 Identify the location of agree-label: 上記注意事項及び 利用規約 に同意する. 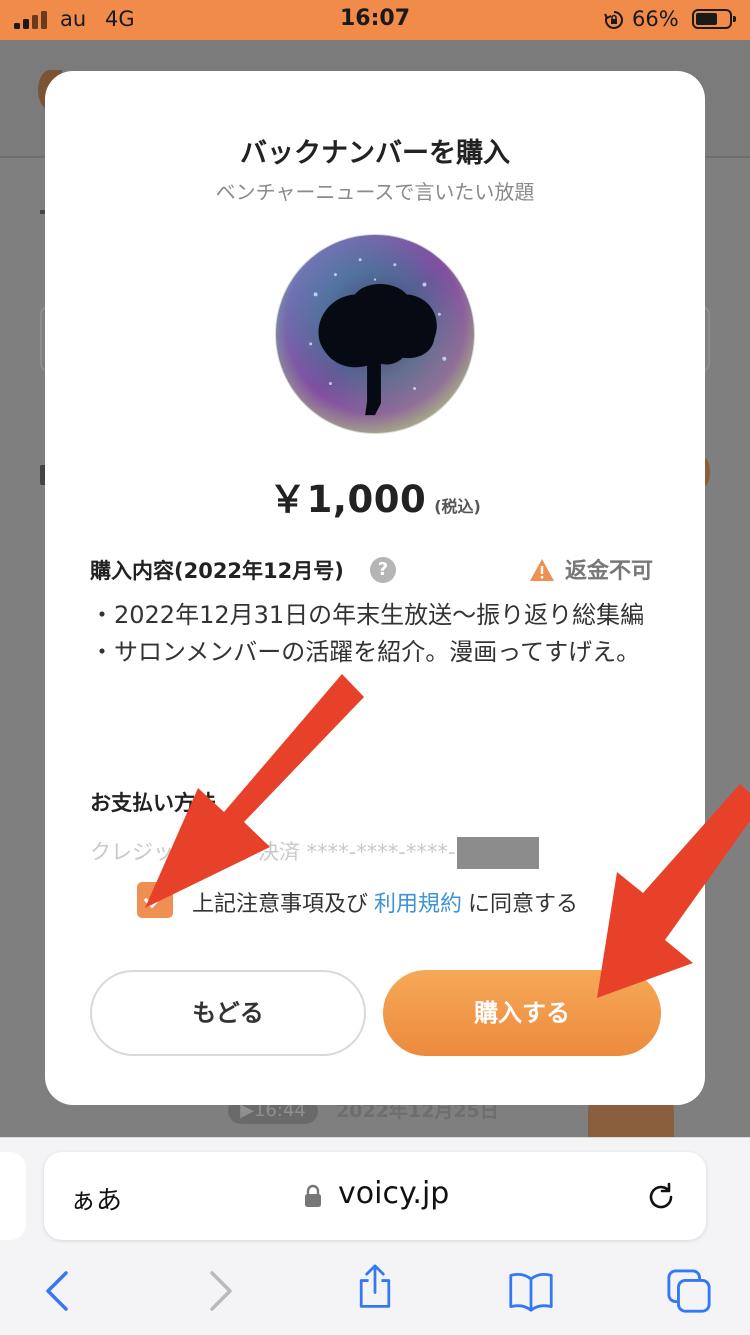
(385, 902).